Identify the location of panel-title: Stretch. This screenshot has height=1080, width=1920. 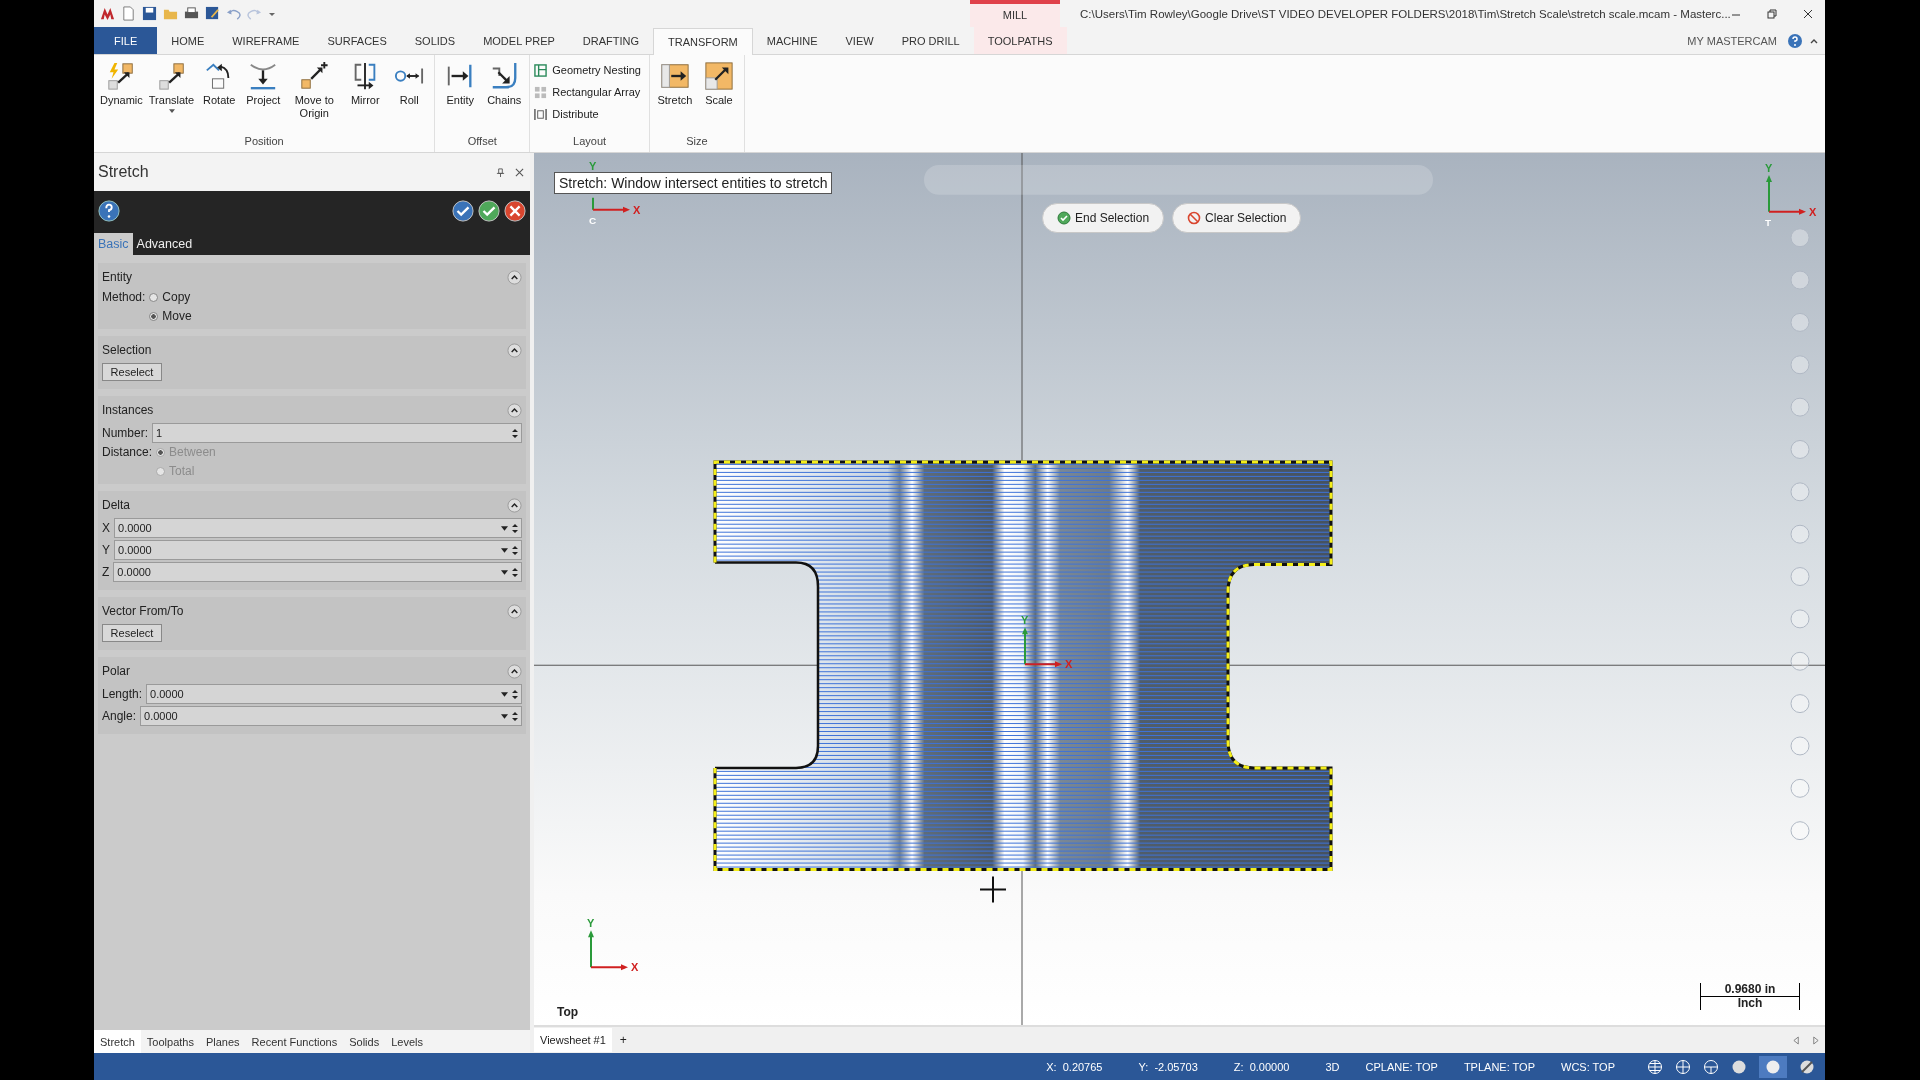
(124, 172).